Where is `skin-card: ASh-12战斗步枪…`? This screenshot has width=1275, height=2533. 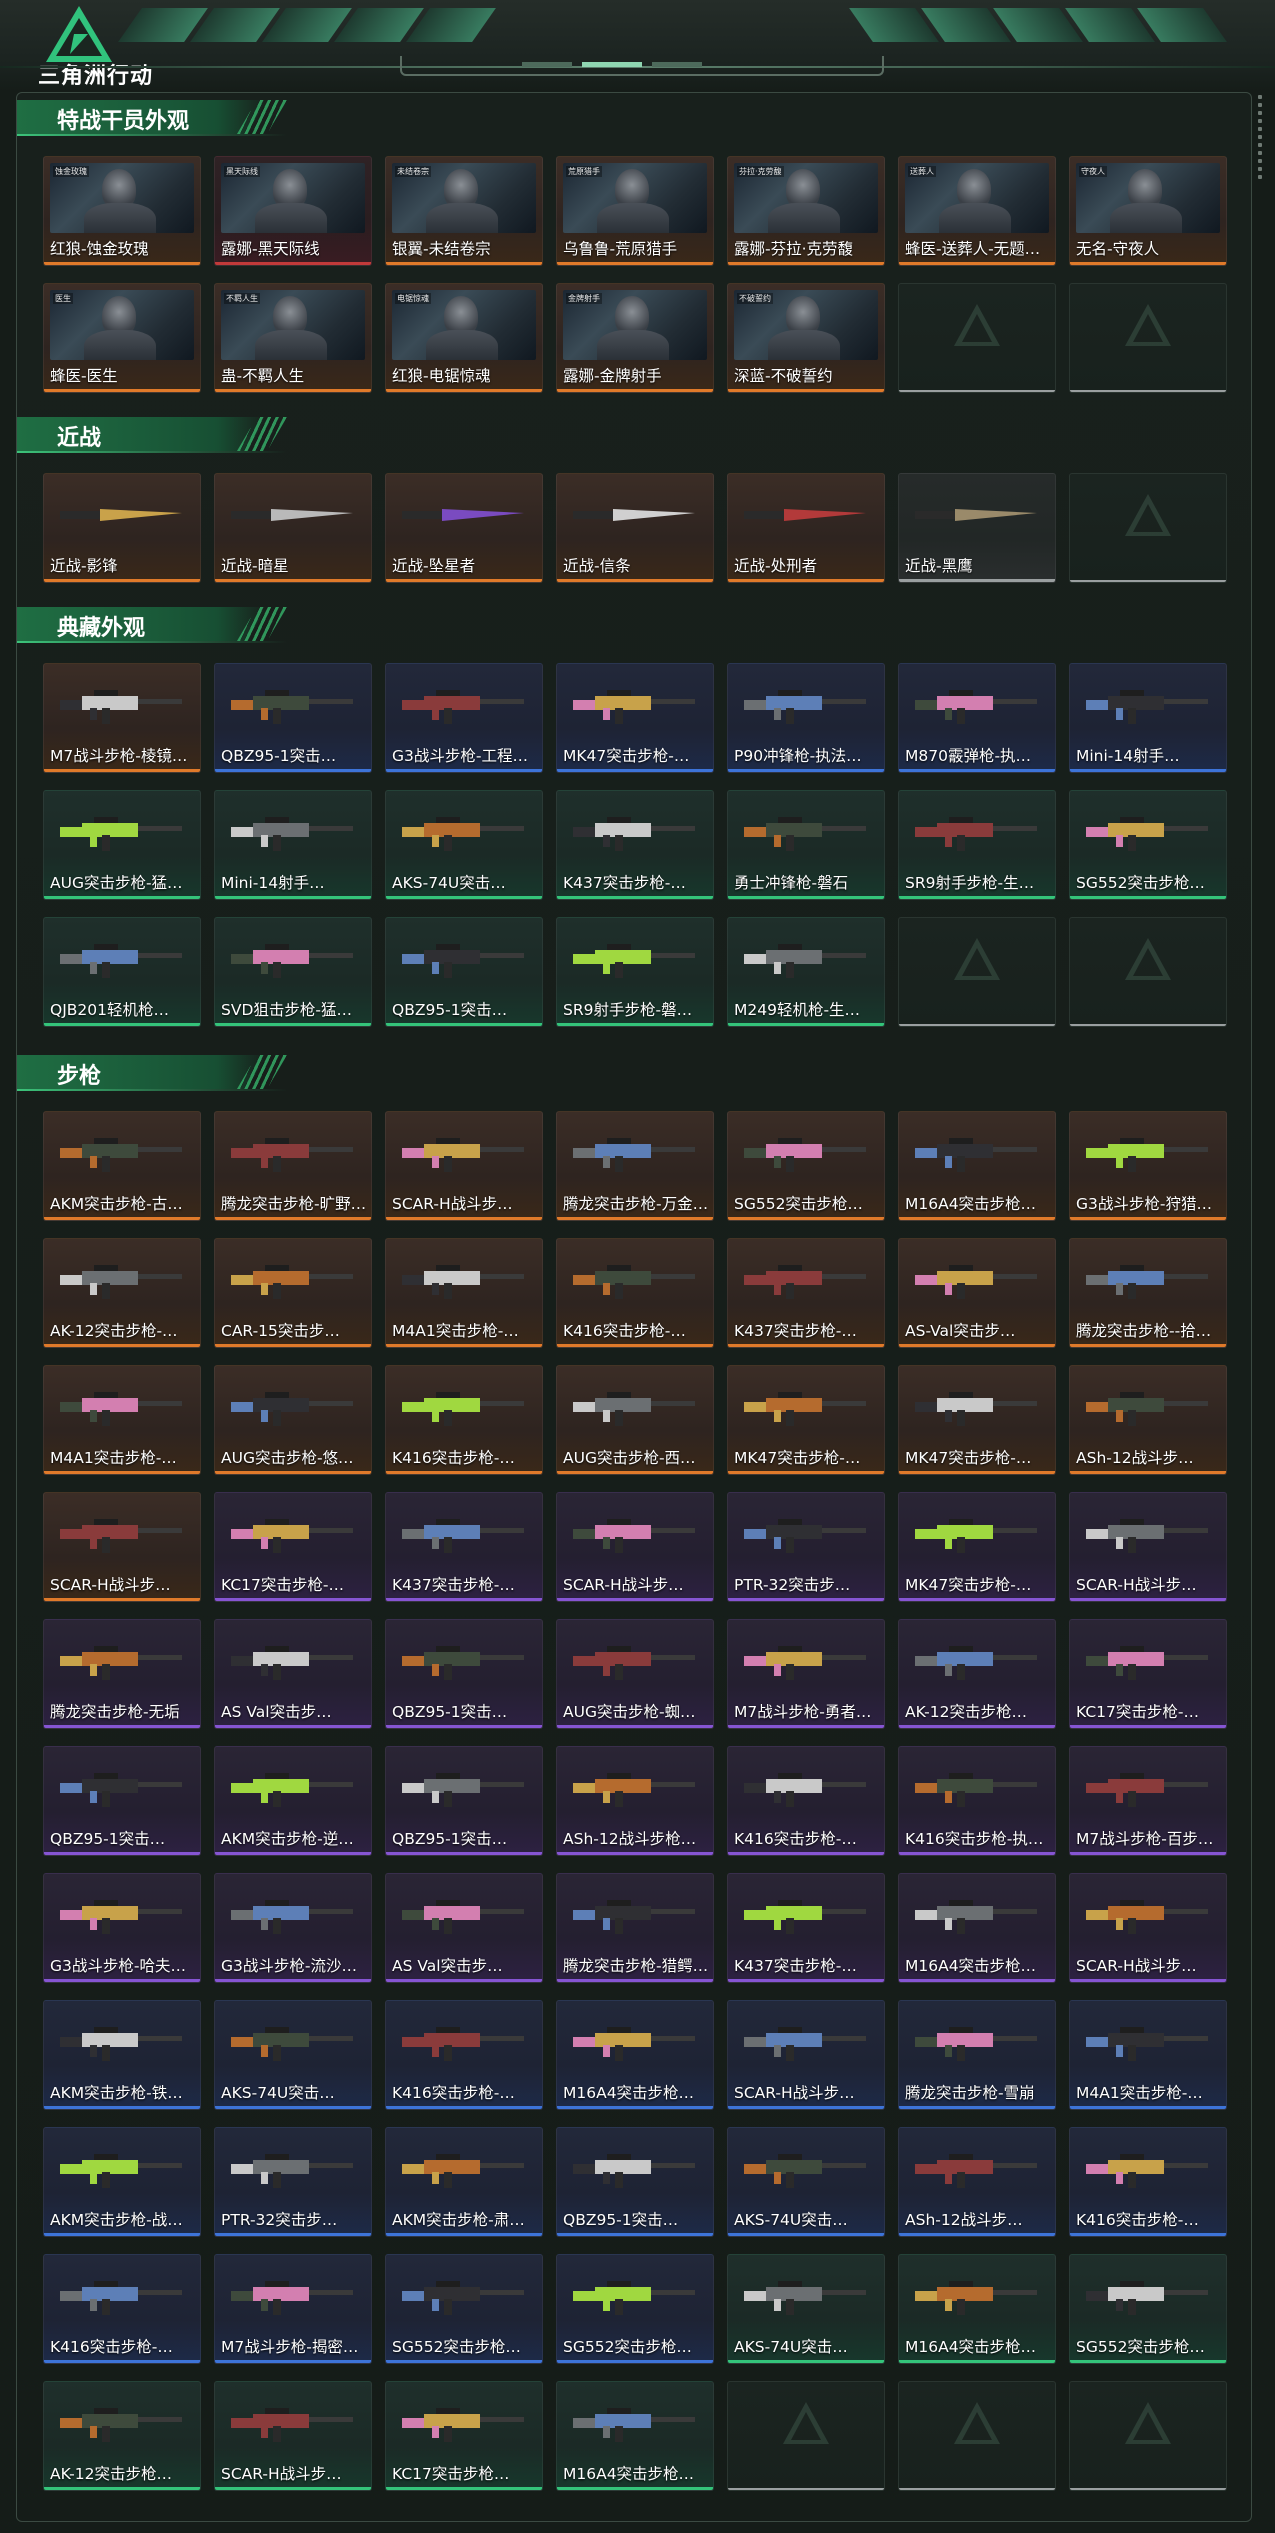 skin-card: ASh-12战斗步枪… is located at coordinates (635, 1801).